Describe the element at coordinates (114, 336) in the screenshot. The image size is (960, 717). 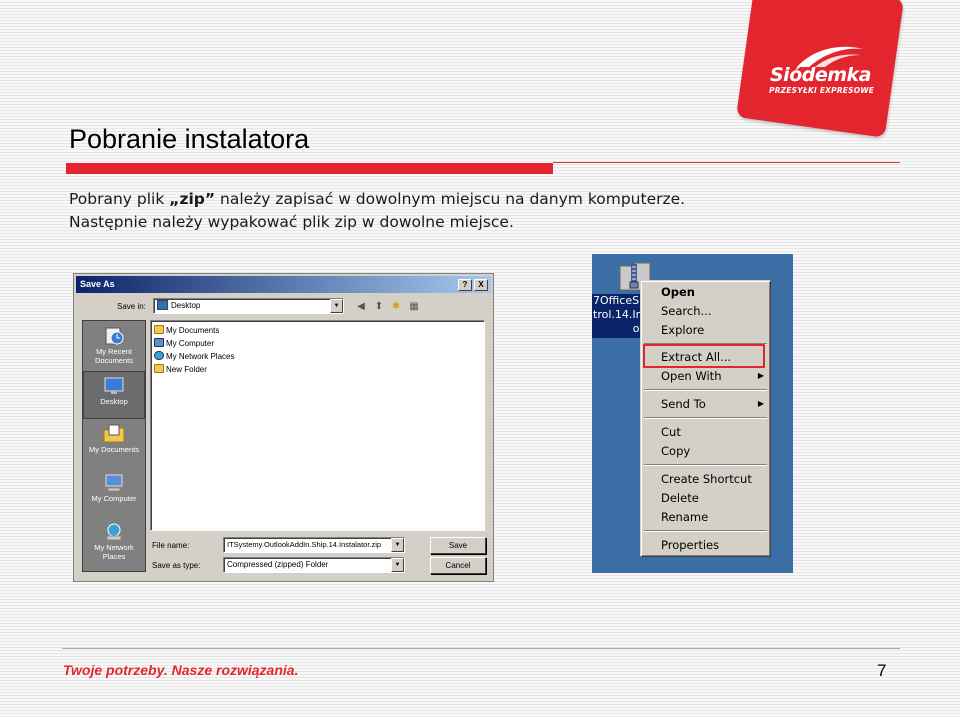
I see `recent-documents-icon` at that location.